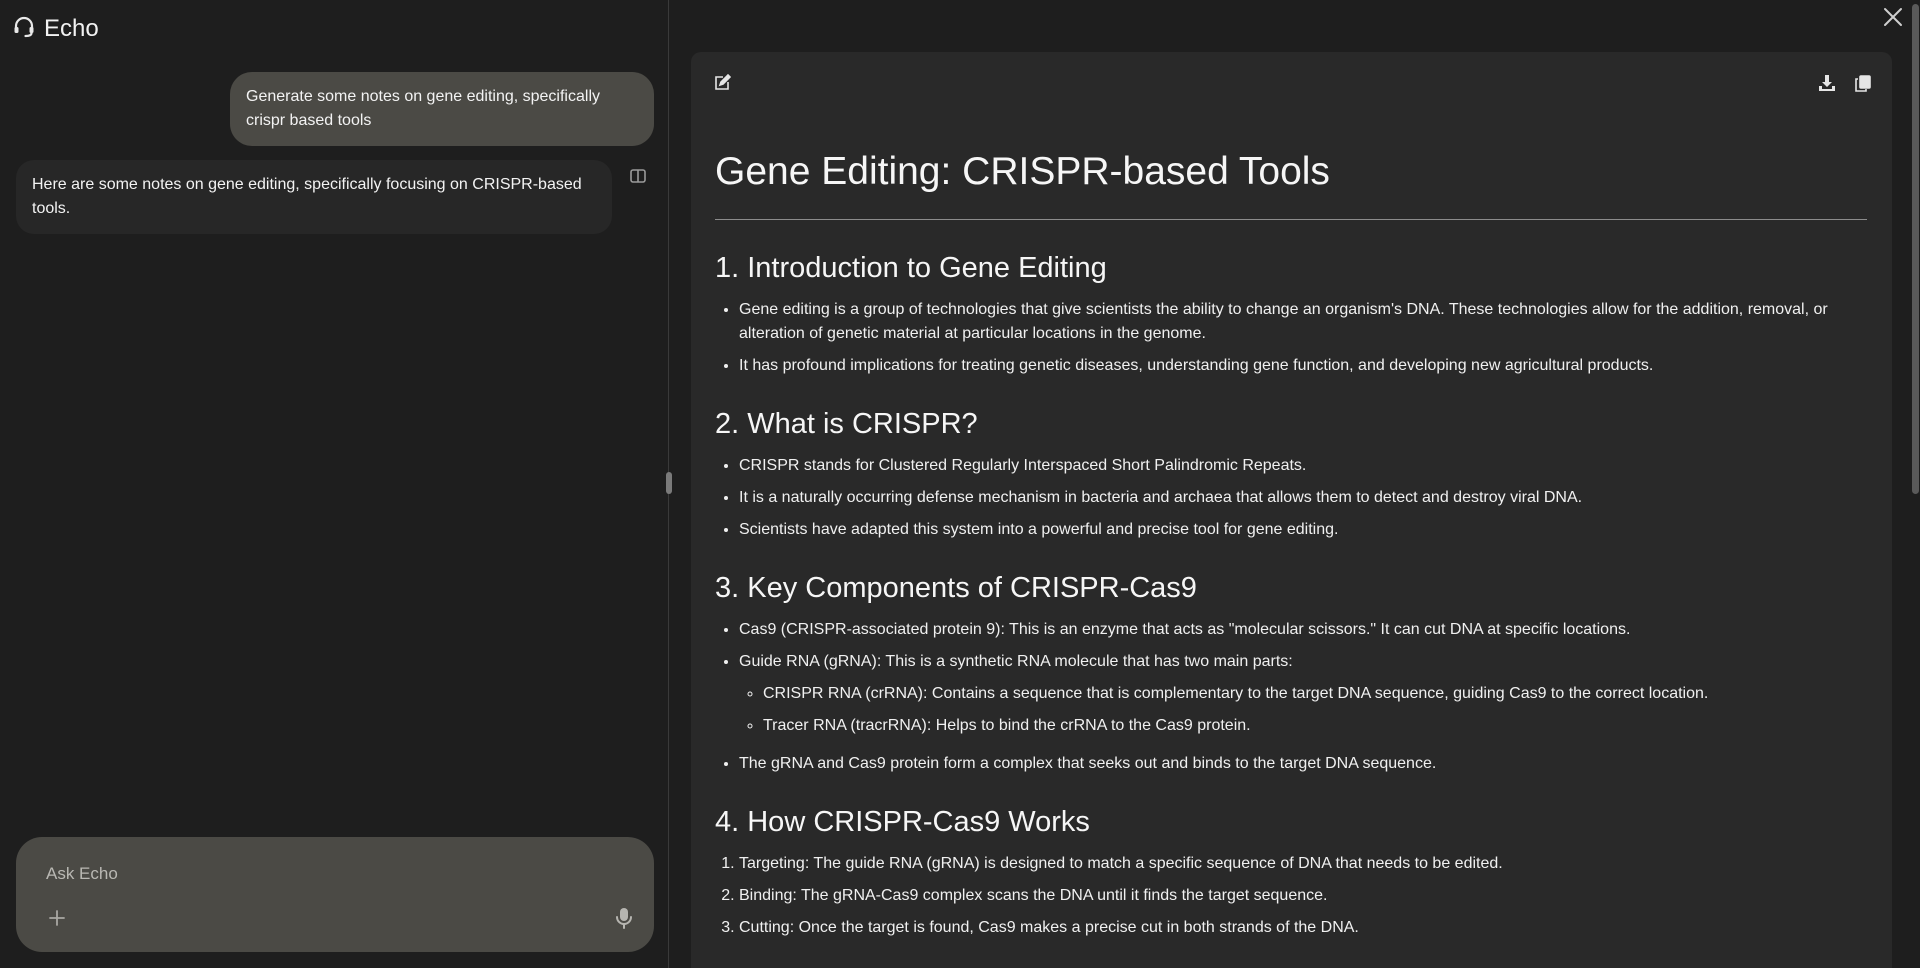 The width and height of the screenshot is (1920, 968). I want to click on plus-icon, so click(57, 918).